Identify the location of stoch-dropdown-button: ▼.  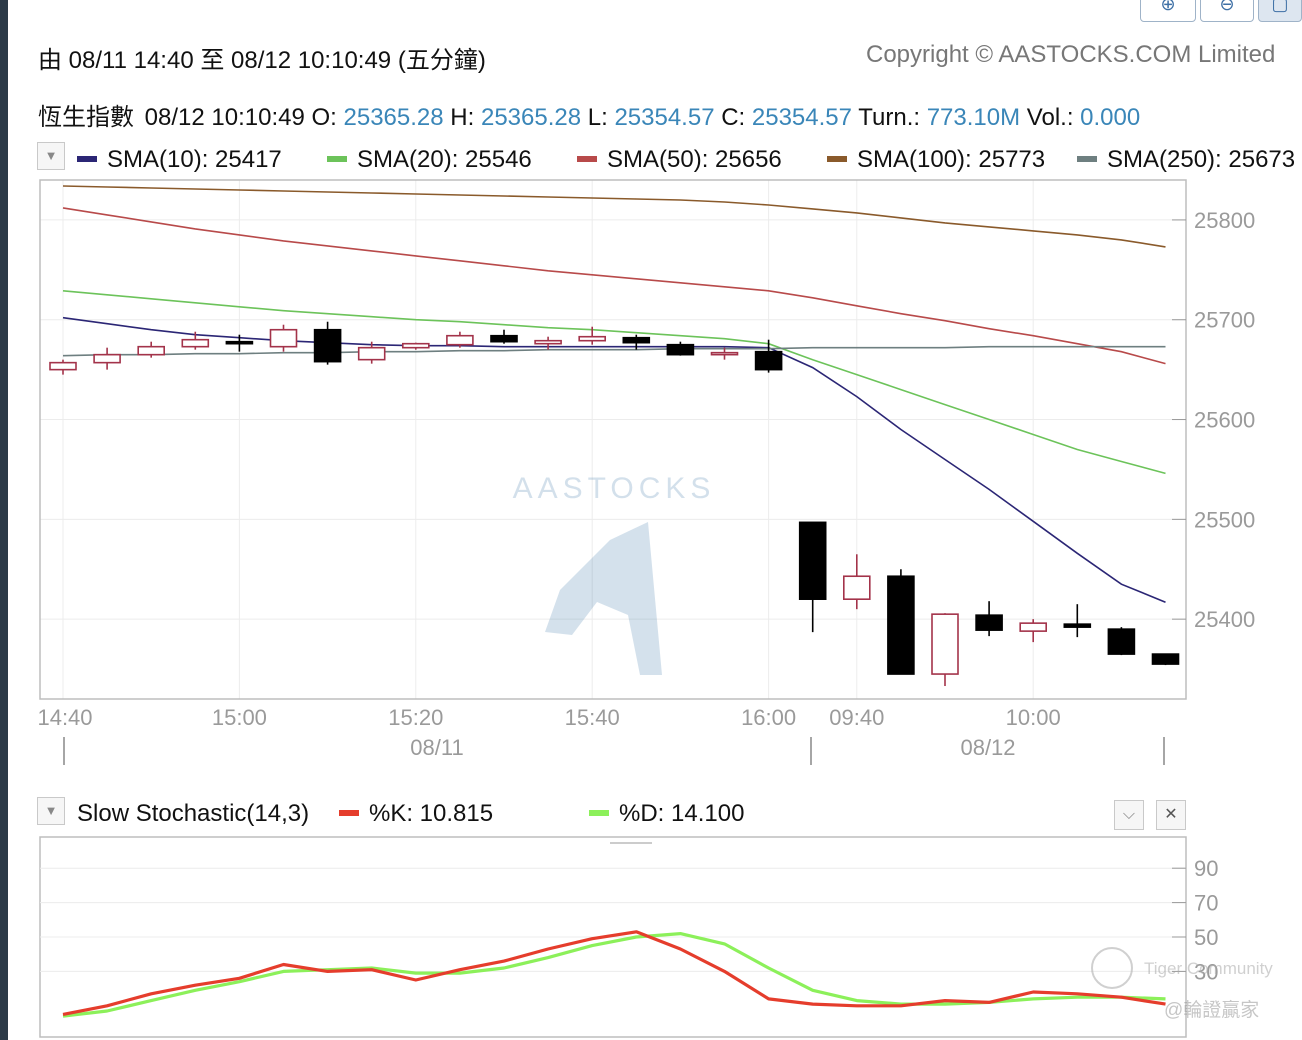
(51, 811).